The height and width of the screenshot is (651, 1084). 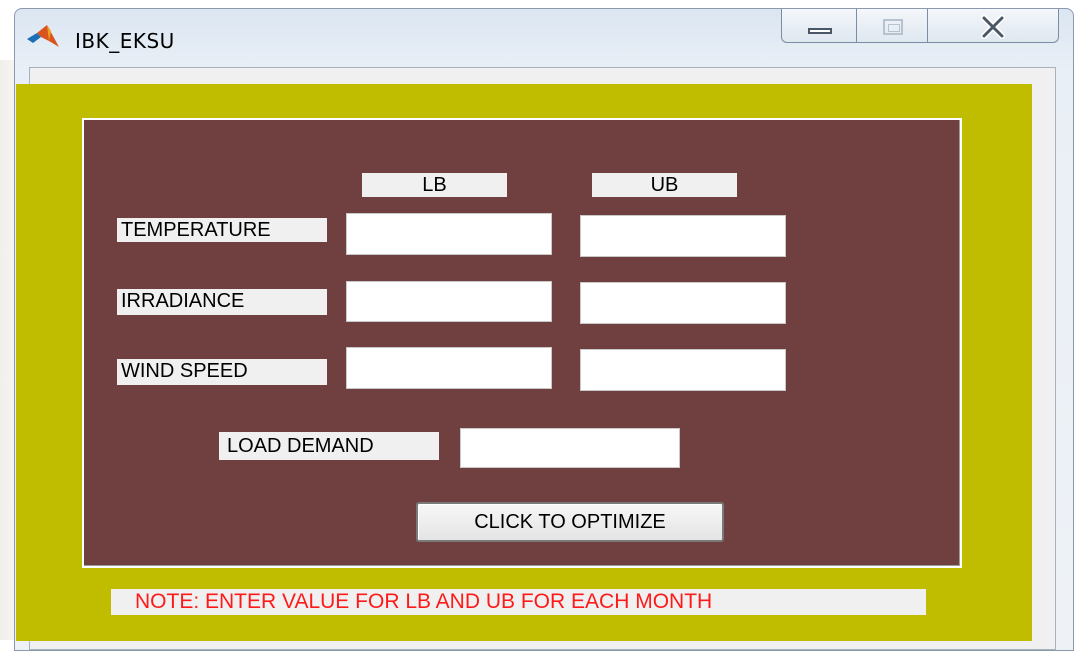 What do you see at coordinates (43, 36) in the screenshot?
I see `matlab-logo-icon` at bounding box center [43, 36].